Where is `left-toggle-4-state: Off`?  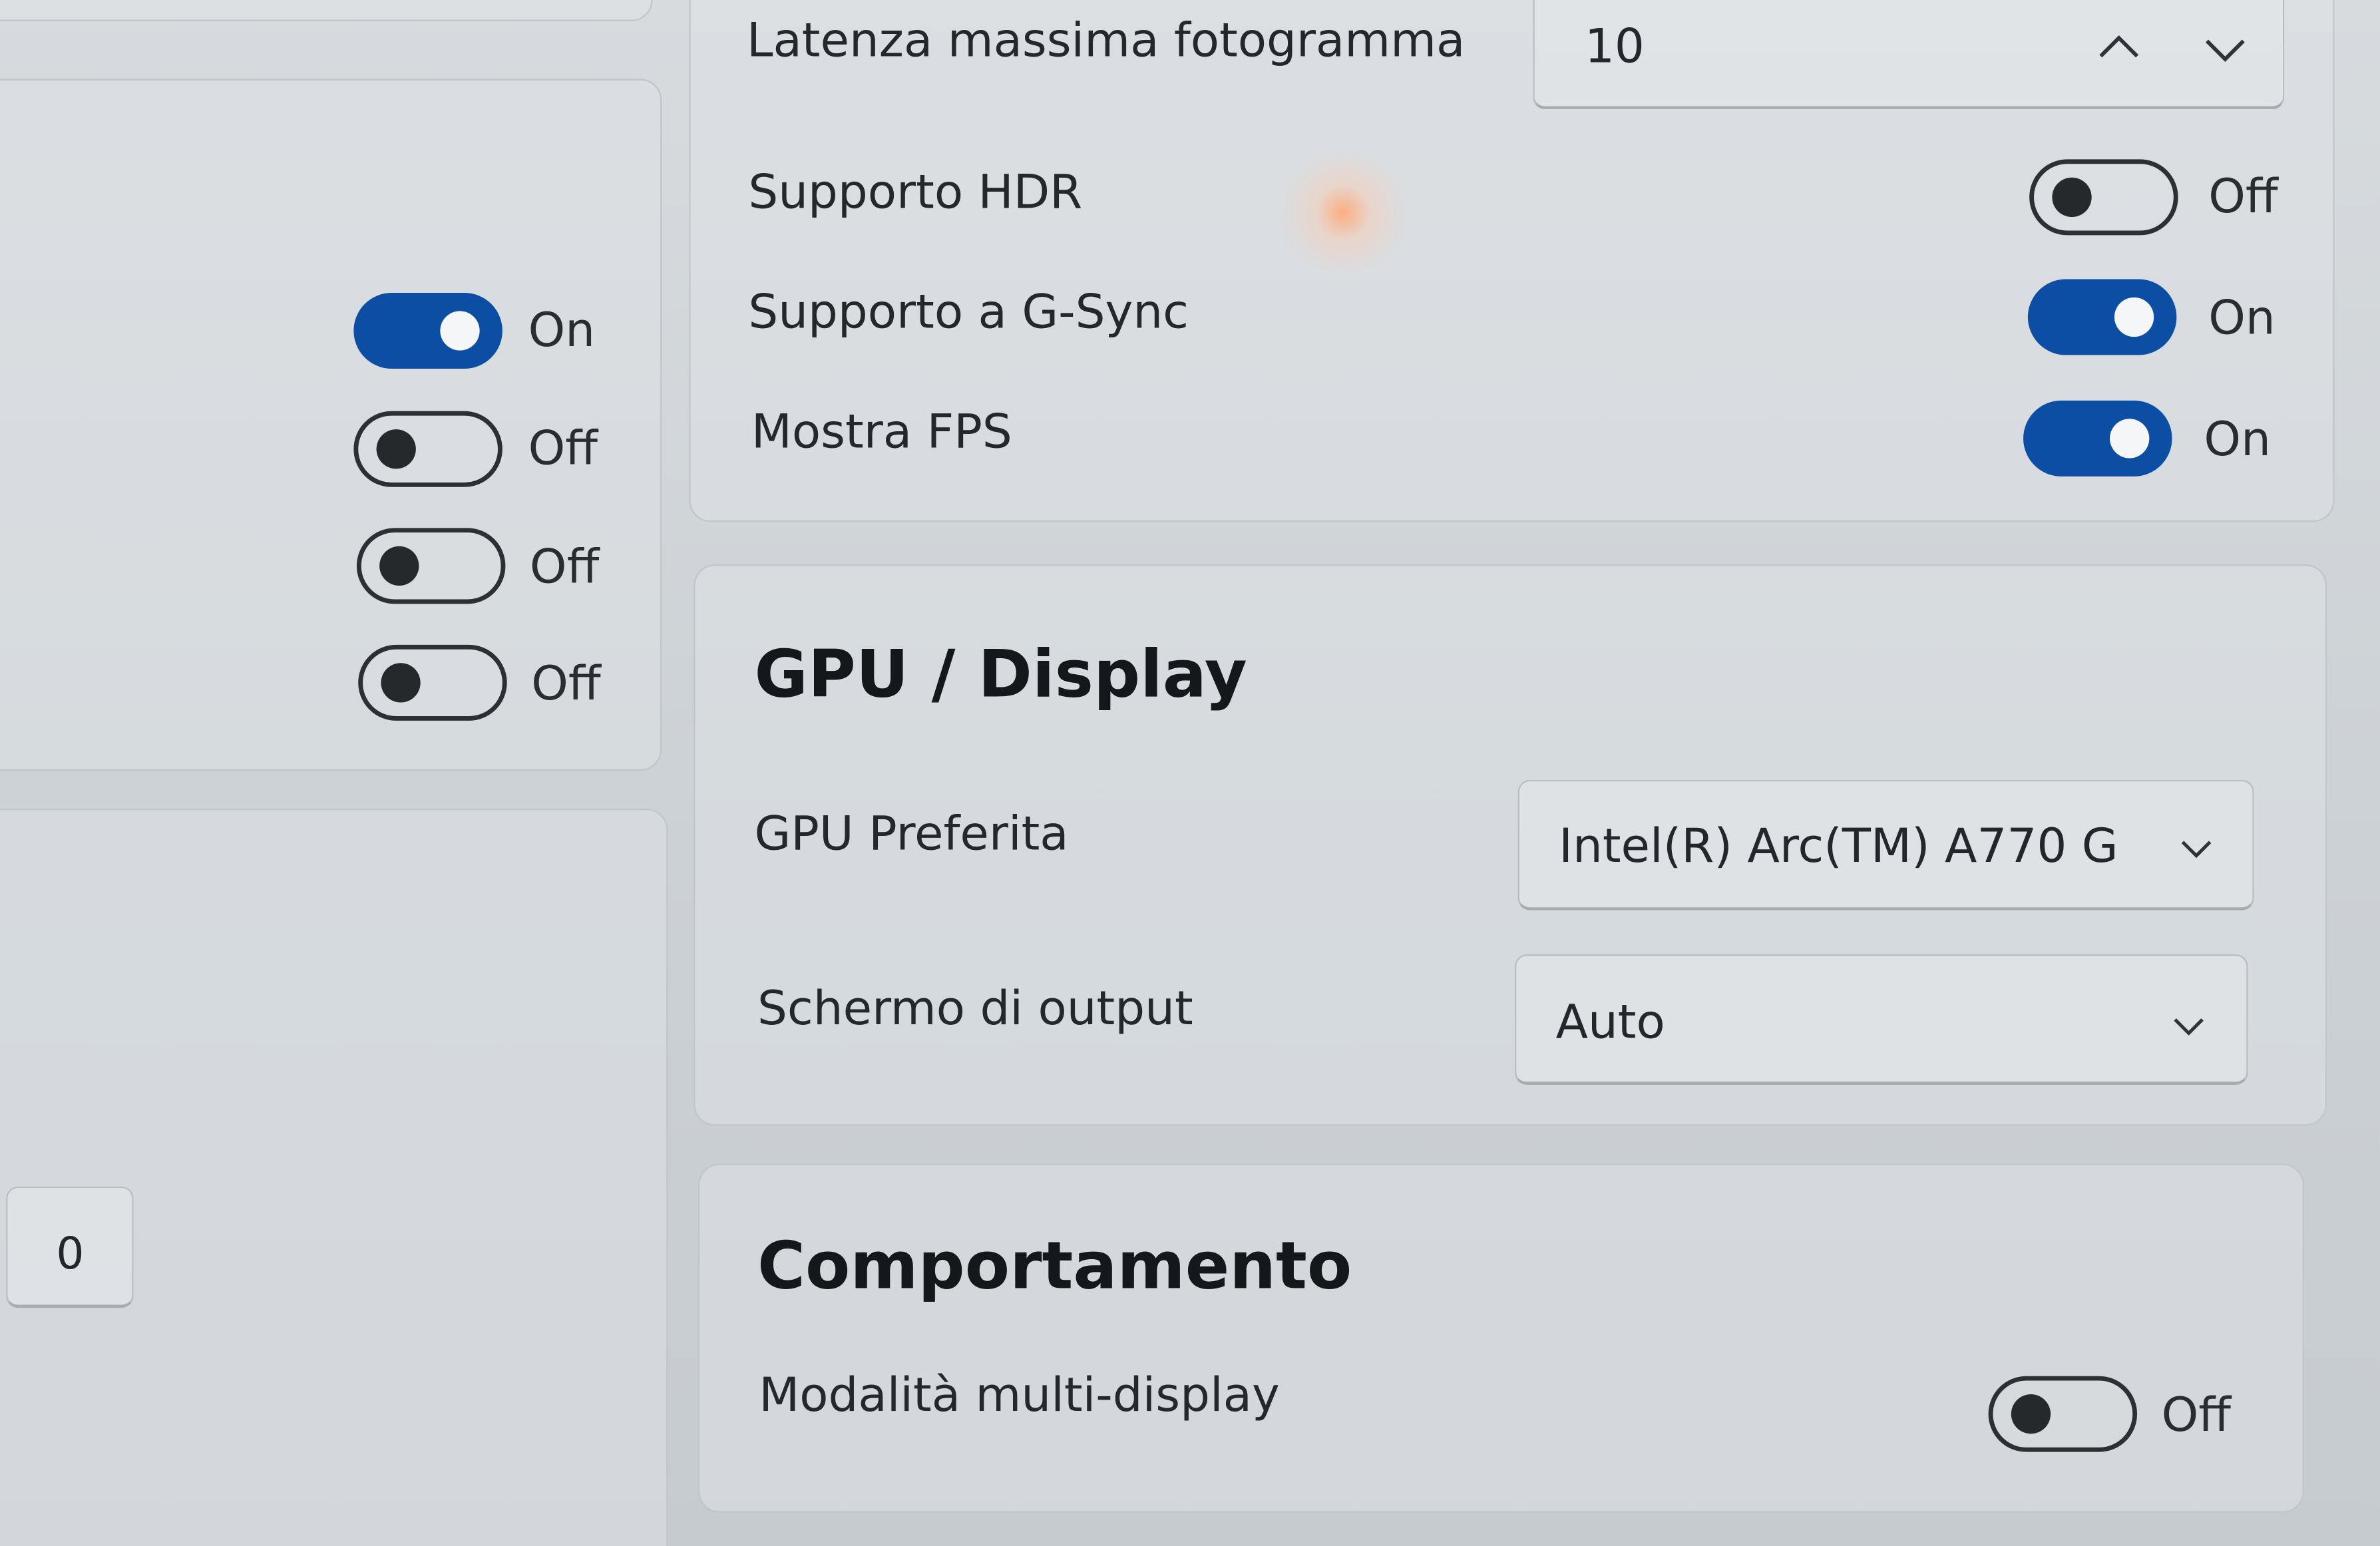
left-toggle-4-state: Off is located at coordinates (566, 684).